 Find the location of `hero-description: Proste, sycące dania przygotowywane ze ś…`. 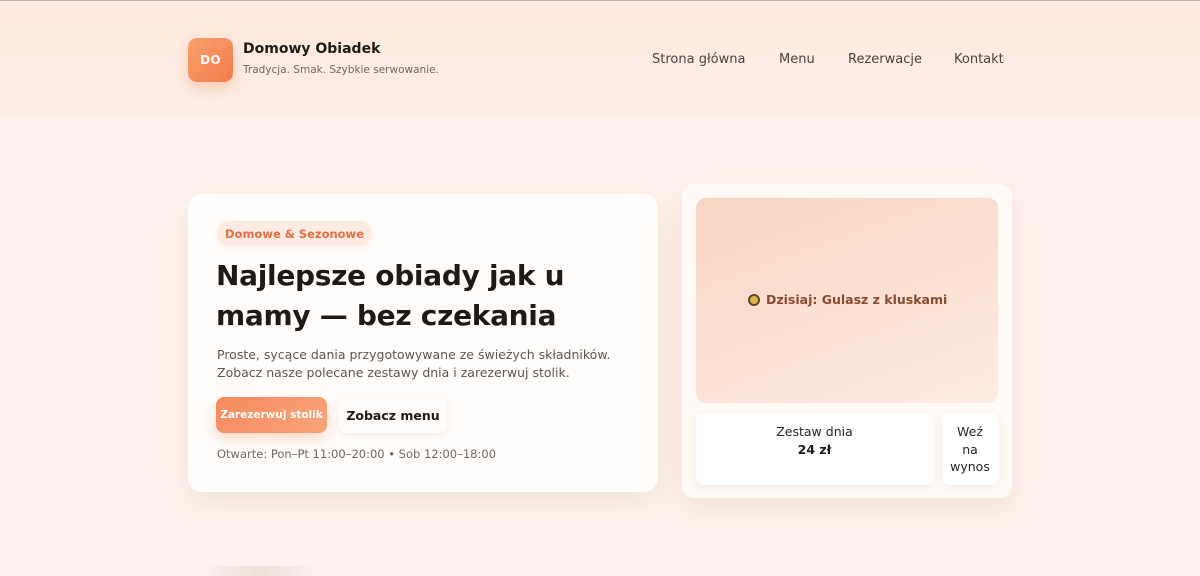

hero-description: Proste, sycące dania przygotowywane ze ś… is located at coordinates (427, 364).